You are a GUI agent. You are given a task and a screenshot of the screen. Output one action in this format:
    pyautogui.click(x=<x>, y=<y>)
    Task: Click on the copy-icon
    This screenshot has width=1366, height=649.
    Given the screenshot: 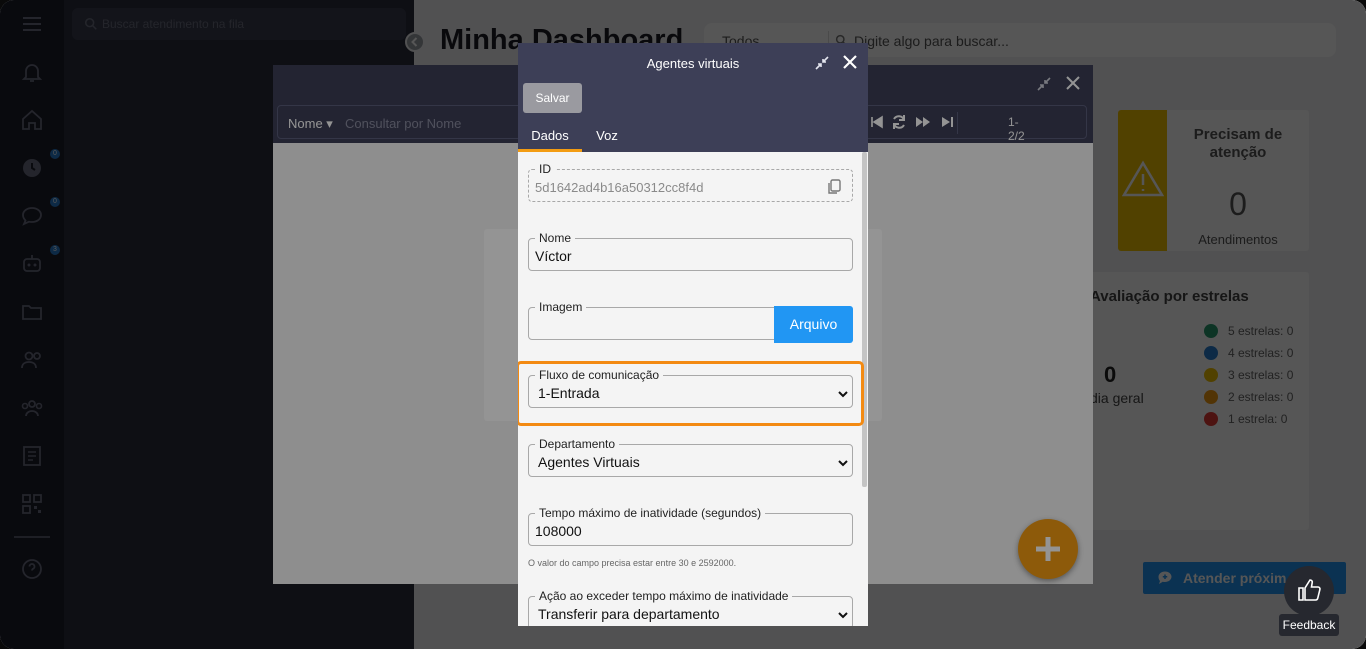 What is the action you would take?
    pyautogui.click(x=834, y=187)
    